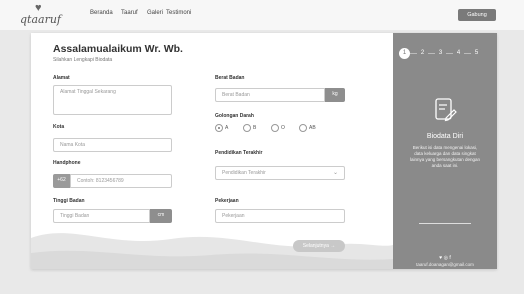  I want to click on contact-email: taaruf.doanagan@gmail.com, so click(445, 264).